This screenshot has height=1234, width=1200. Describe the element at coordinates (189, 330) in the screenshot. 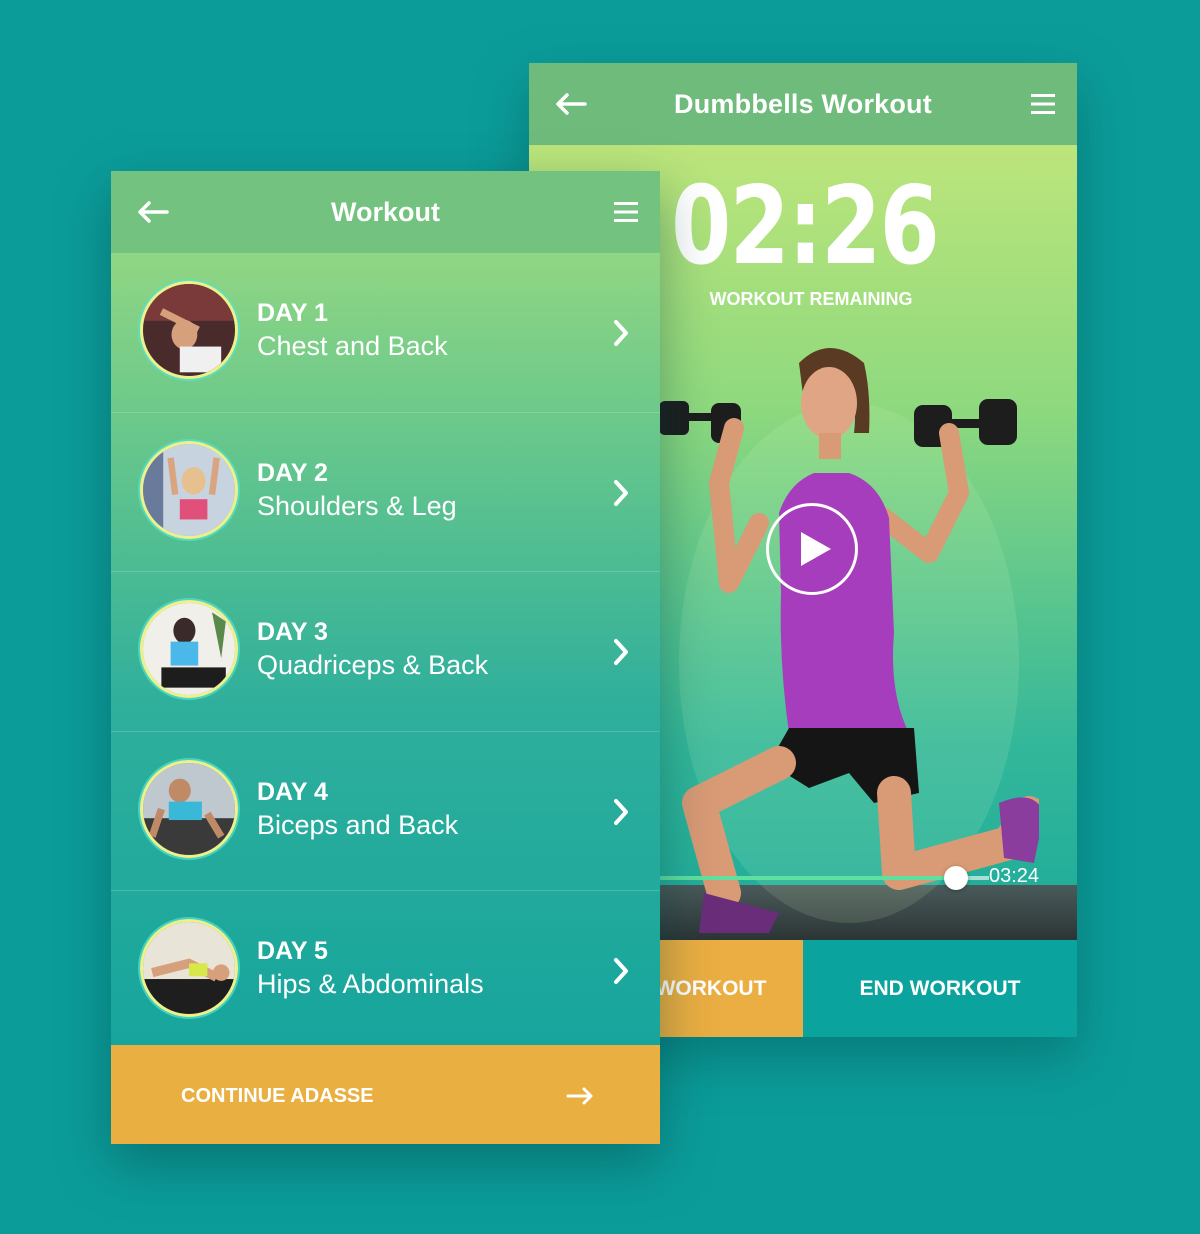

I see `day-1-thumbnail` at that location.